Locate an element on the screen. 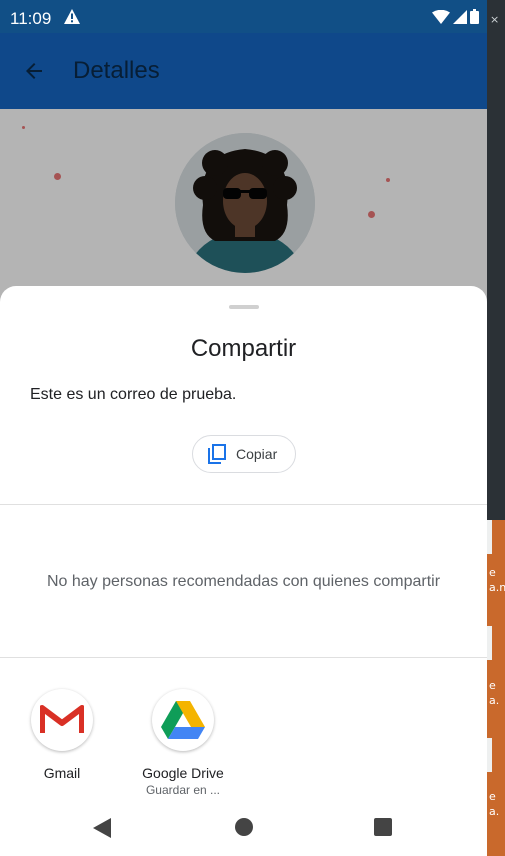 The image size is (505, 856). desktop-window-dark is located at coordinates (496, 260).